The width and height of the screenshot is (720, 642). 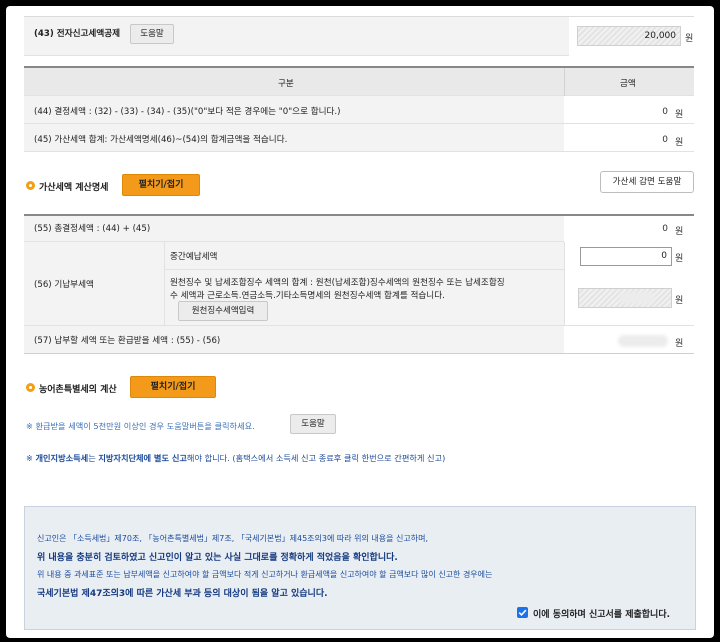 I want to click on row-43-unit: 원, so click(x=689, y=39).